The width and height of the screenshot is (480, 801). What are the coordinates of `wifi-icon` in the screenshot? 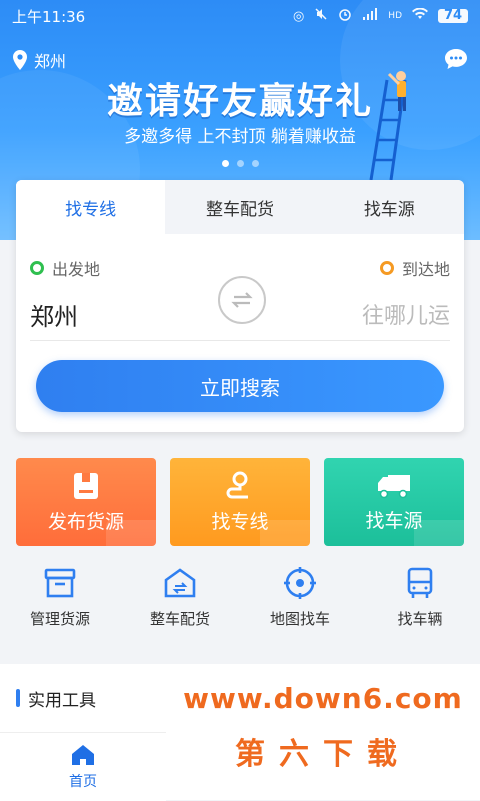 It's located at (420, 15).